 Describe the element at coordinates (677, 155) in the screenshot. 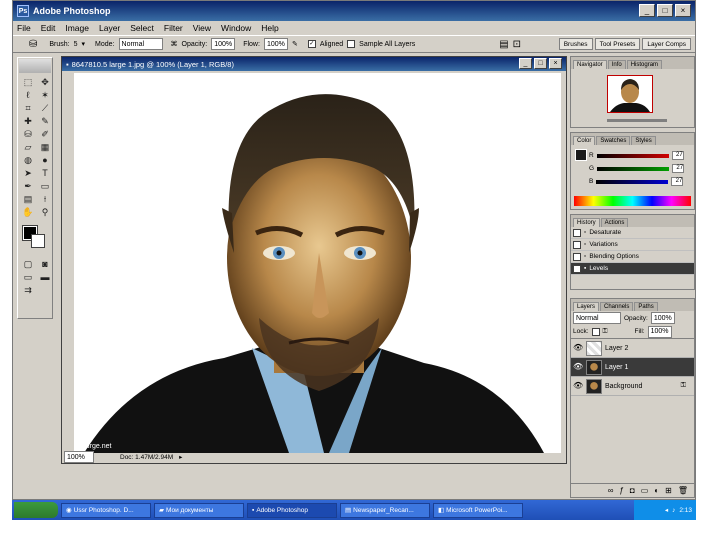

I see `red-value: 27` at that location.